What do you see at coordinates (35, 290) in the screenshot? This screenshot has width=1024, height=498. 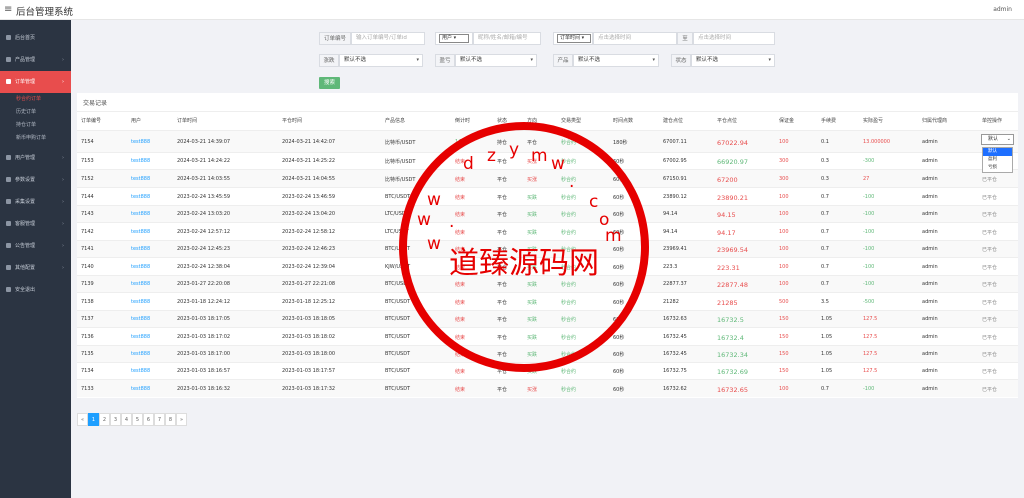 I see `sidebar-item-logout: 安全退出` at bounding box center [35, 290].